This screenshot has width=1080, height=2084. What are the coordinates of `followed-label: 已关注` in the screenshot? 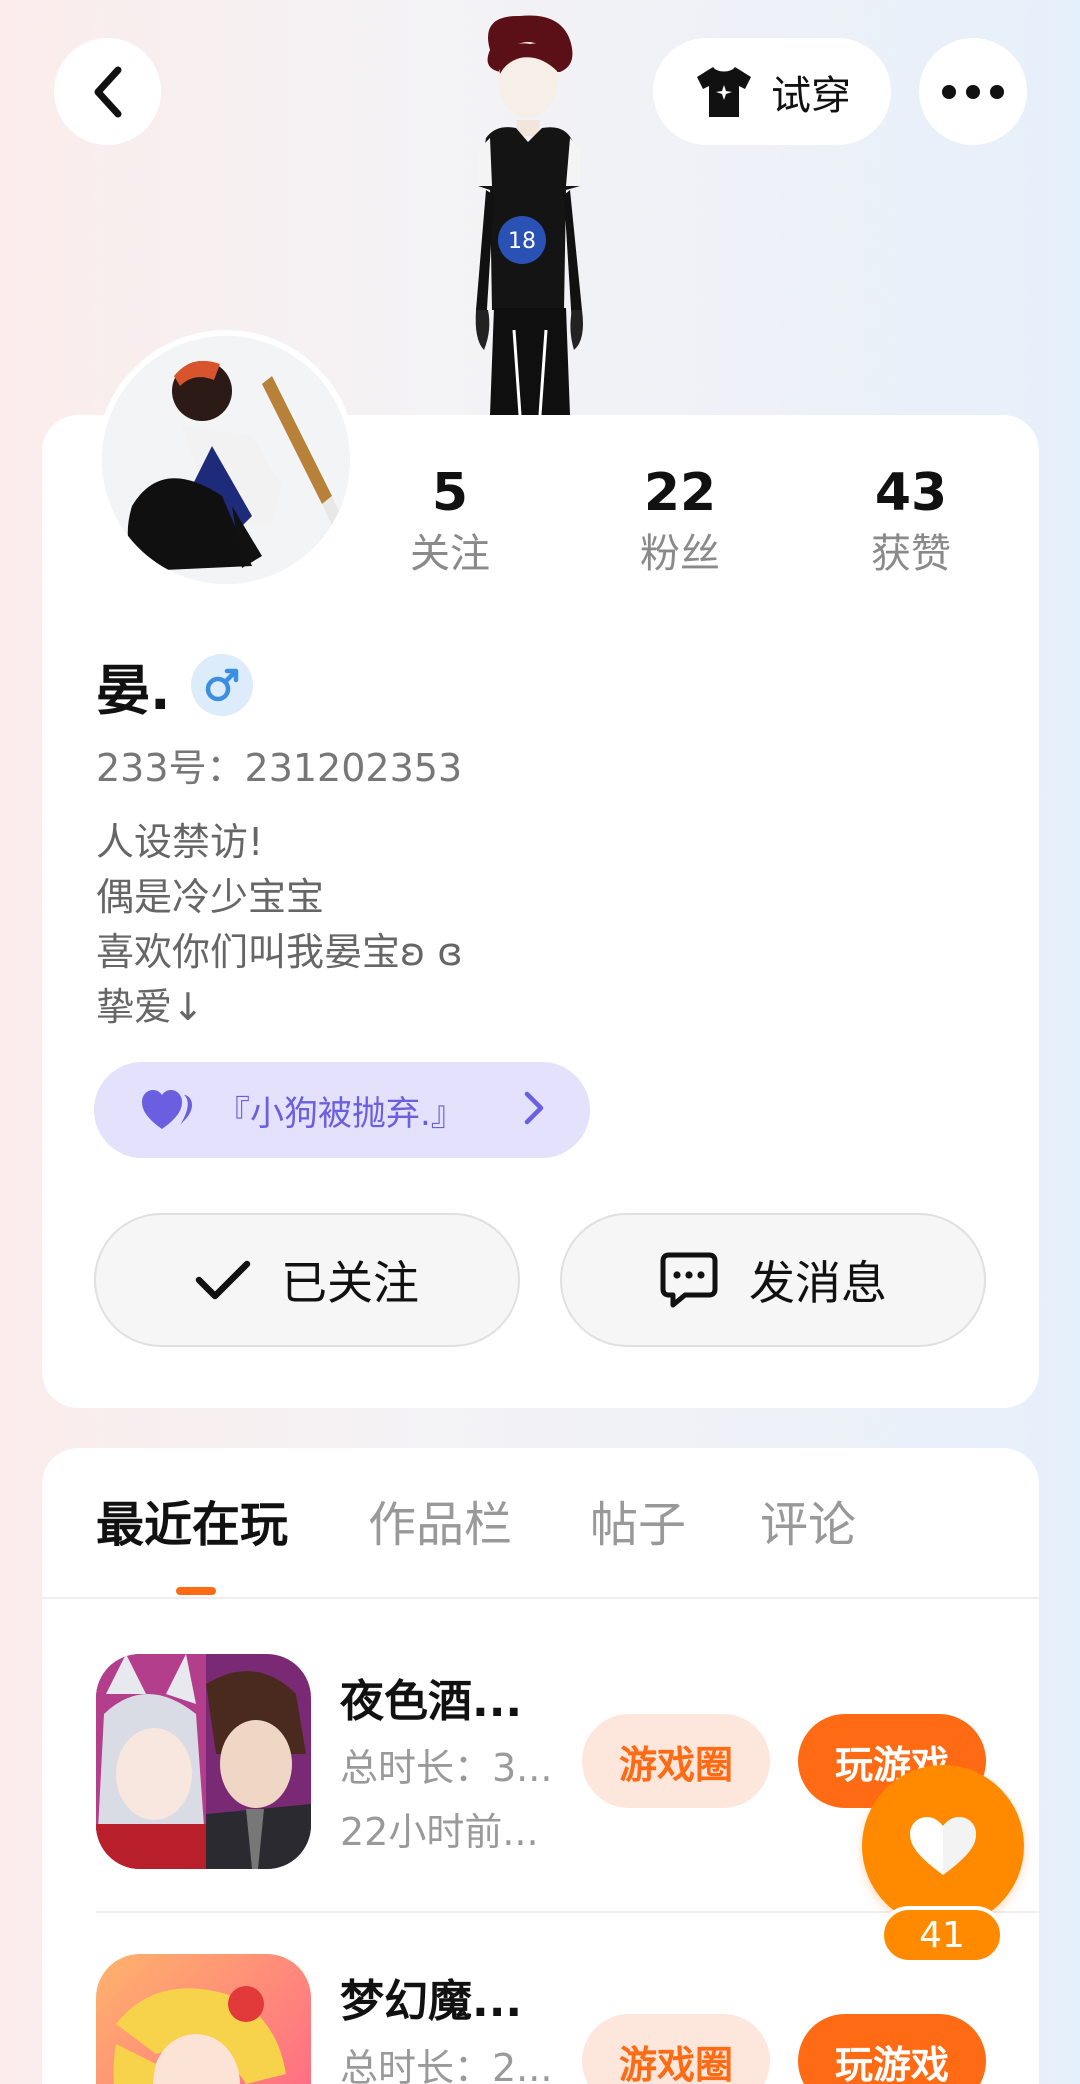 It's located at (350, 1283).